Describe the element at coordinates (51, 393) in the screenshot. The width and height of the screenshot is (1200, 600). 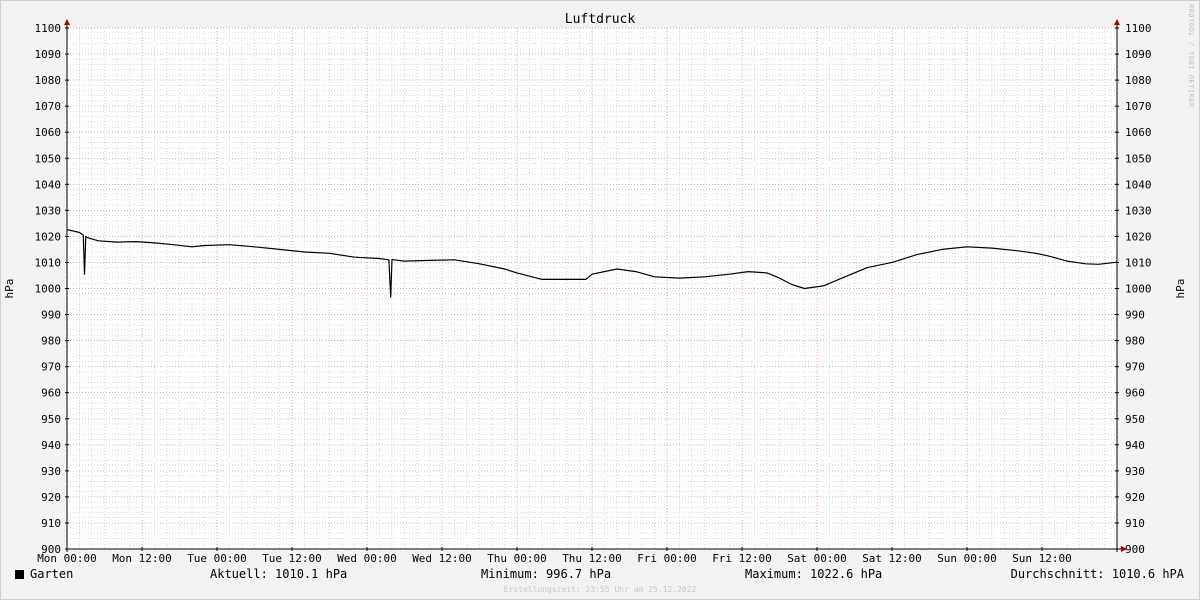
I see `y-tick-label-left: 960` at that location.